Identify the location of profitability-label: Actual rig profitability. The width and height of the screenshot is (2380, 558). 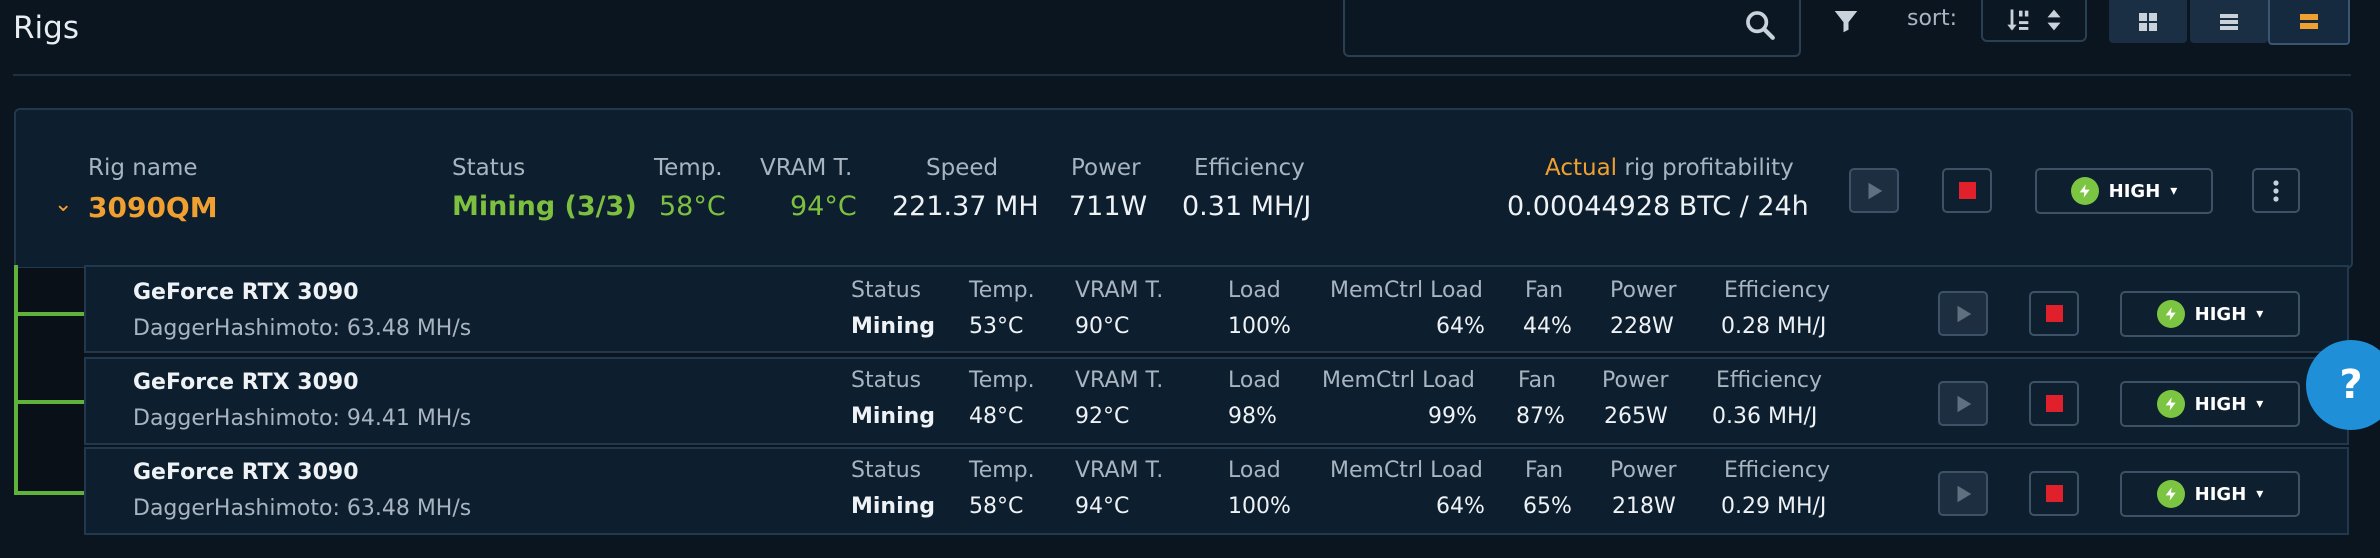
(1669, 168).